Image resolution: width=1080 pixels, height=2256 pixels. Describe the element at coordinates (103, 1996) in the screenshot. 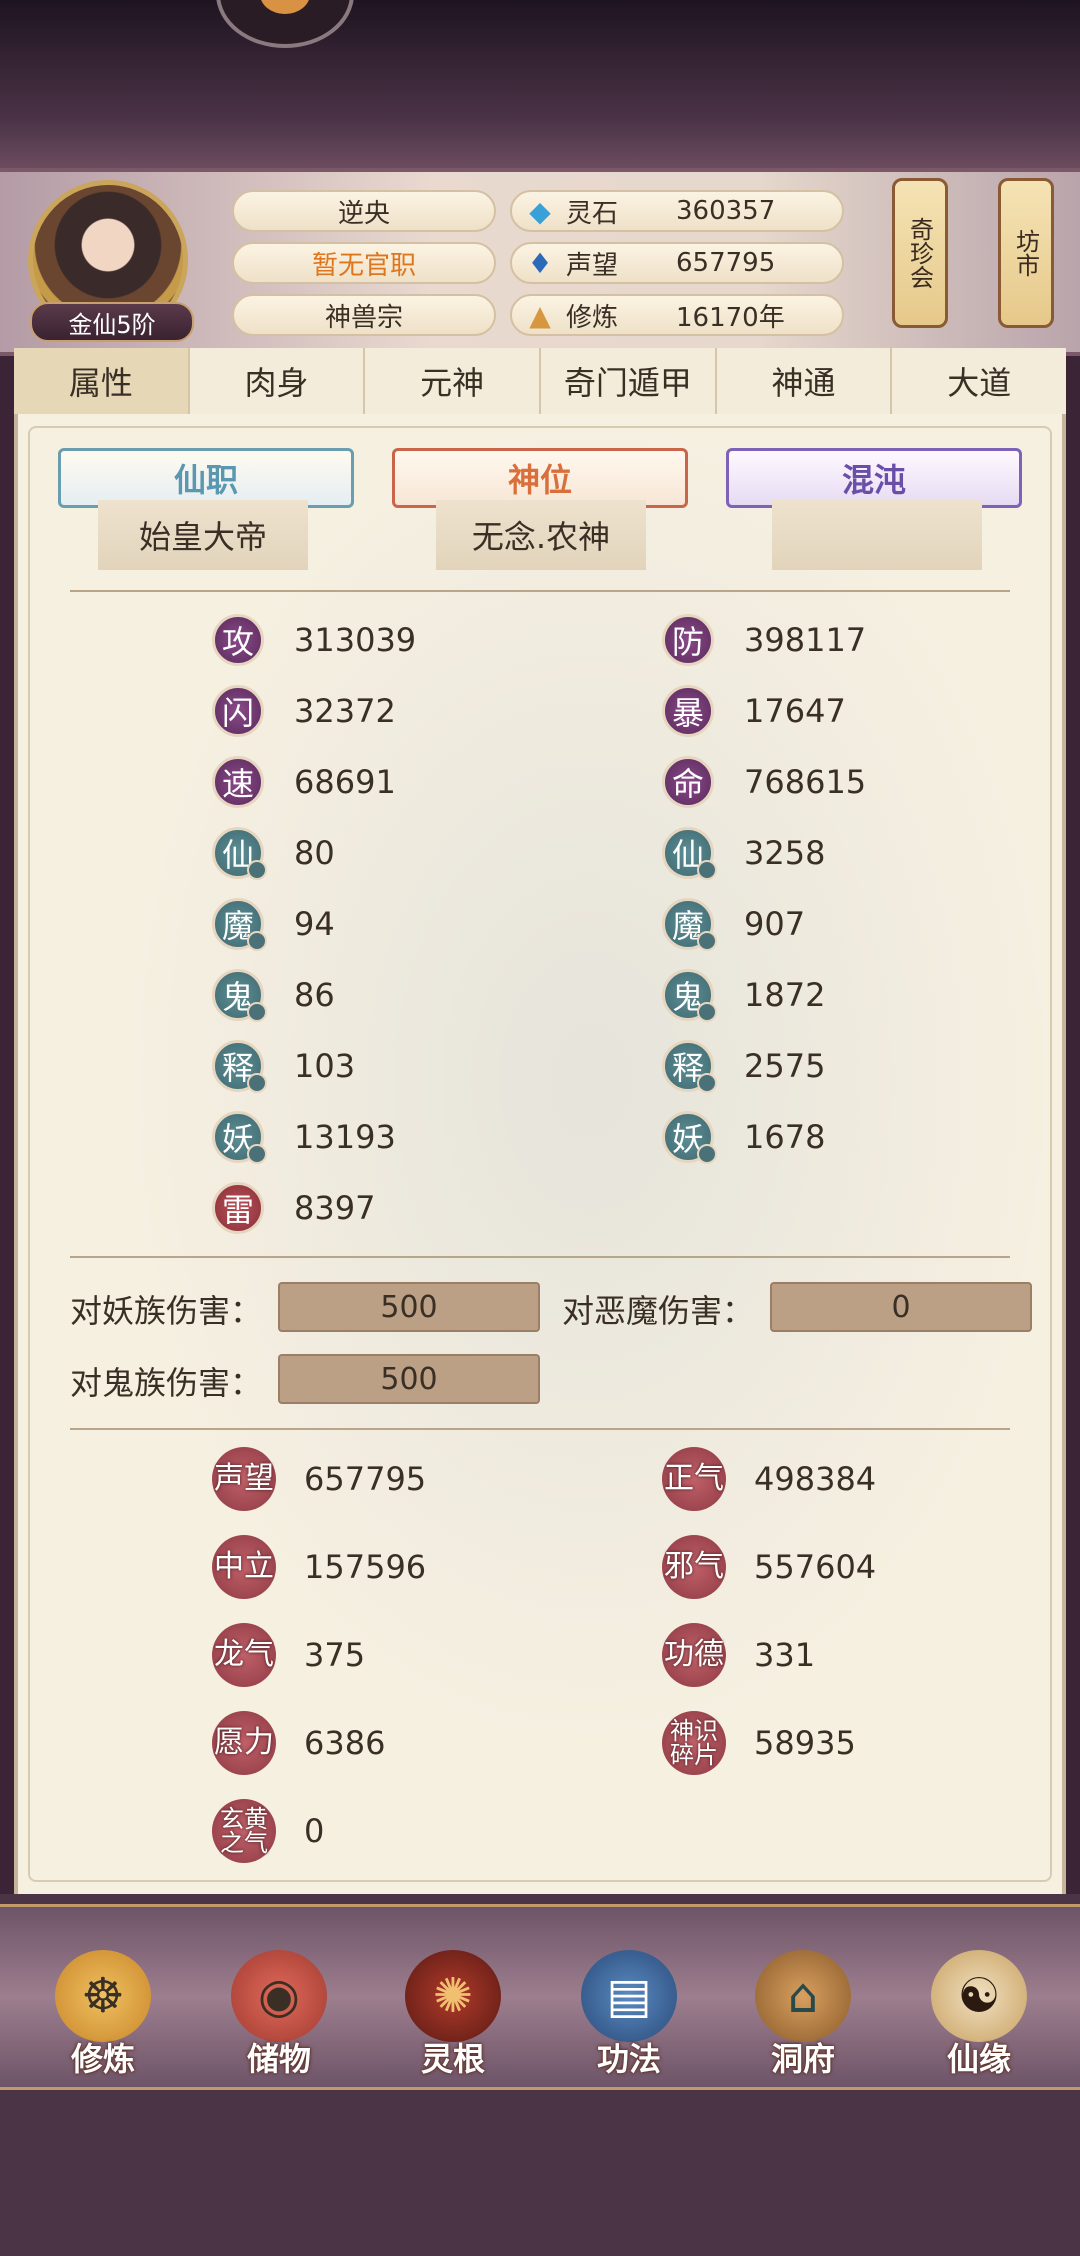

I see `monk-icon: ☸` at that location.